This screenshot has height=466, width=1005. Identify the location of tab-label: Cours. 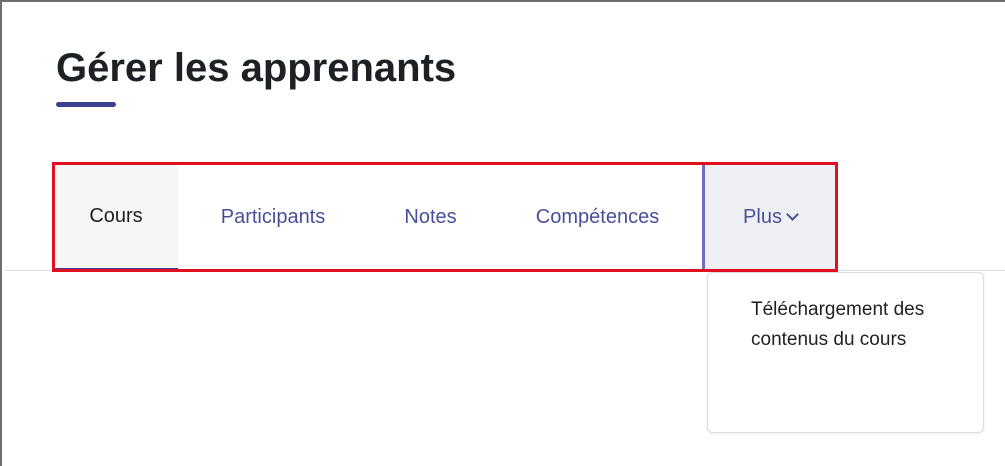
(116, 215).